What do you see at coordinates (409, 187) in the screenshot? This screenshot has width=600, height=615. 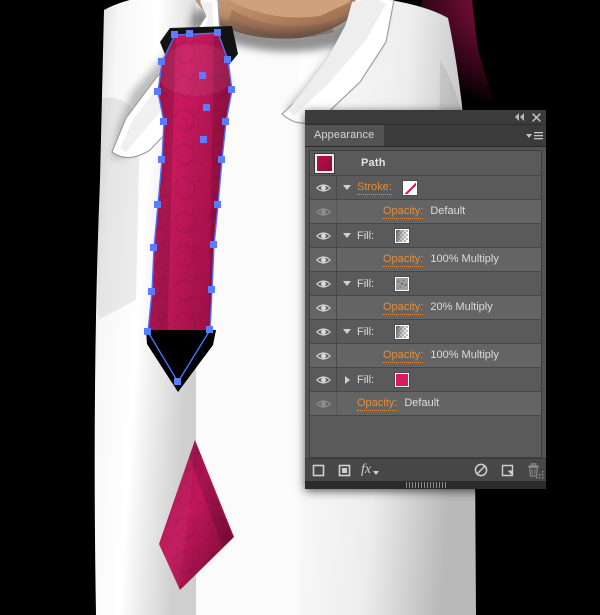 I see `stroke-none-swatch` at bounding box center [409, 187].